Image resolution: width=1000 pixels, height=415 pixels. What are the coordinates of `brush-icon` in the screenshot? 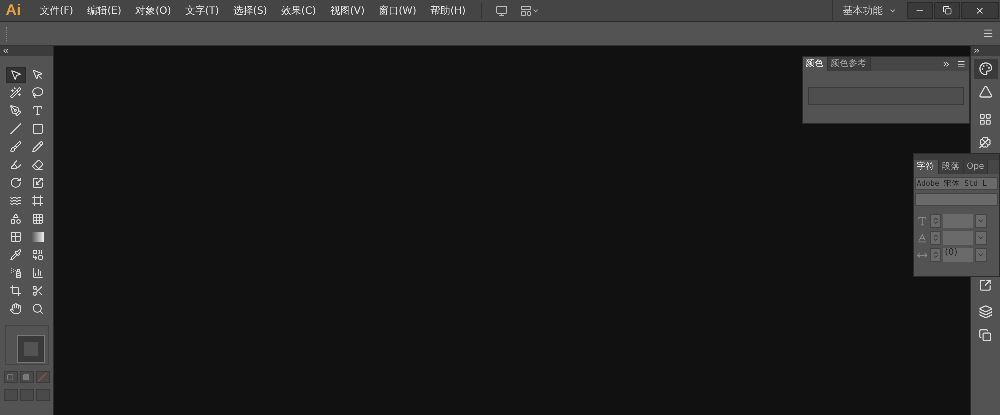 It's located at (16, 147).